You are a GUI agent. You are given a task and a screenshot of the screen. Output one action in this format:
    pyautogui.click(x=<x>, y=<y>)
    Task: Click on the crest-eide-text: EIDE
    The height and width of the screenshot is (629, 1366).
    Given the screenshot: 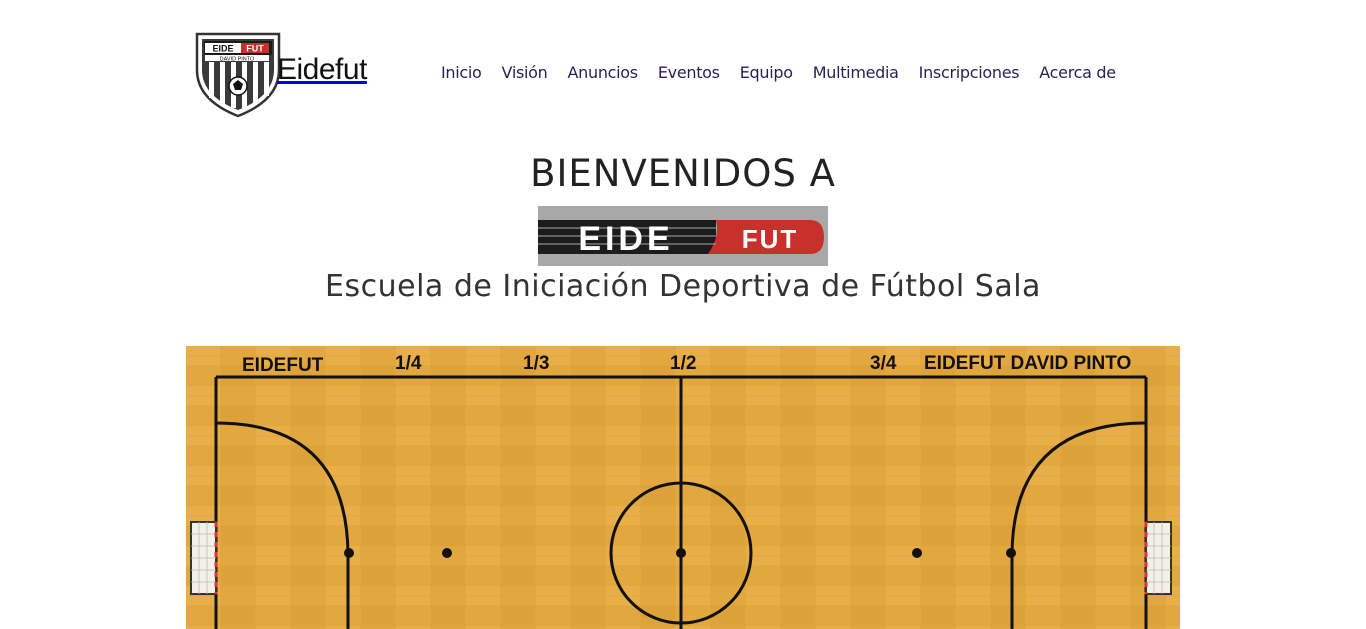 What is the action you would take?
    pyautogui.click(x=222, y=49)
    